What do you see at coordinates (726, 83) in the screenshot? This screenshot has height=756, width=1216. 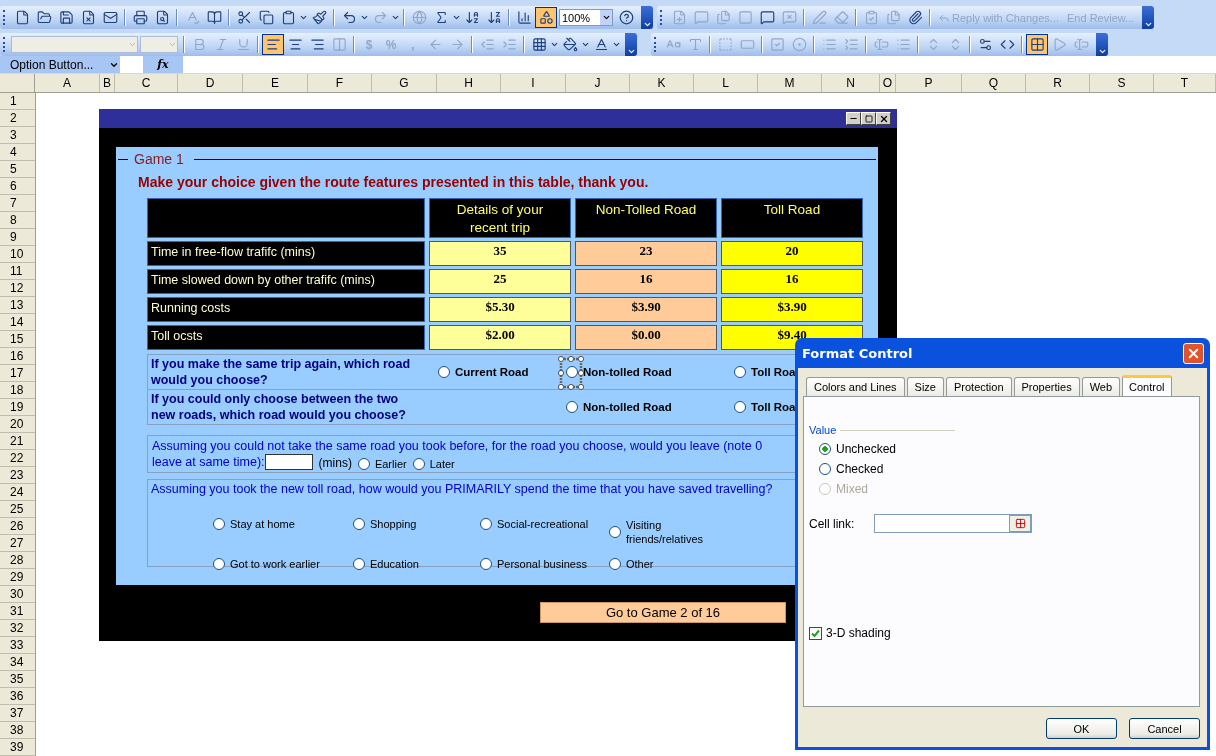 I see `column-header: L` at bounding box center [726, 83].